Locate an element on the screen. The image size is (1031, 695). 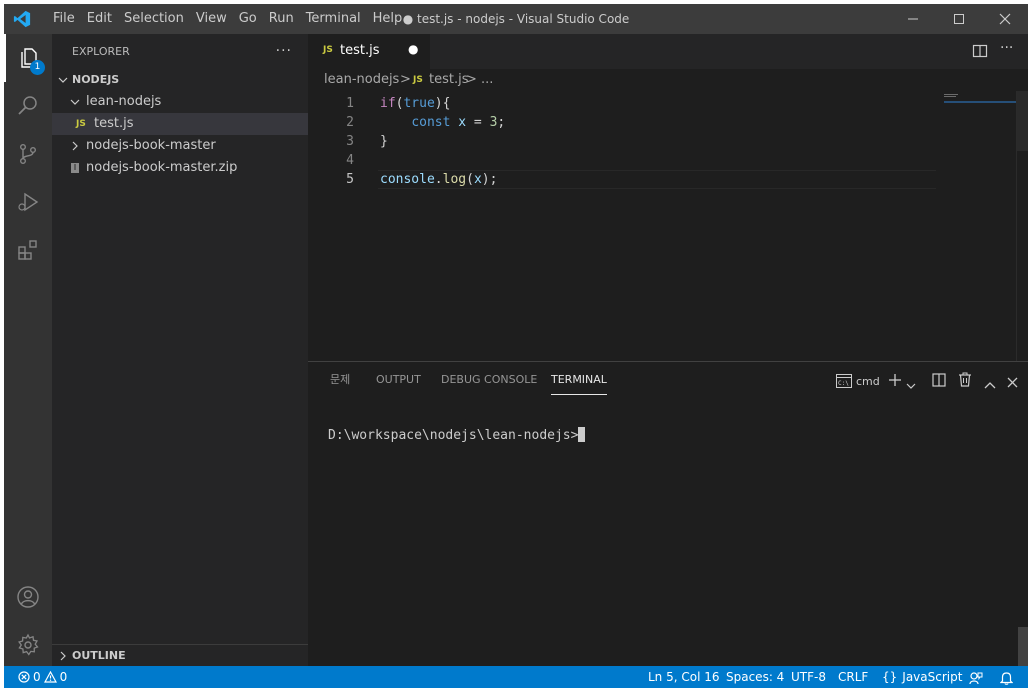
minimap is located at coordinates (985, 99).